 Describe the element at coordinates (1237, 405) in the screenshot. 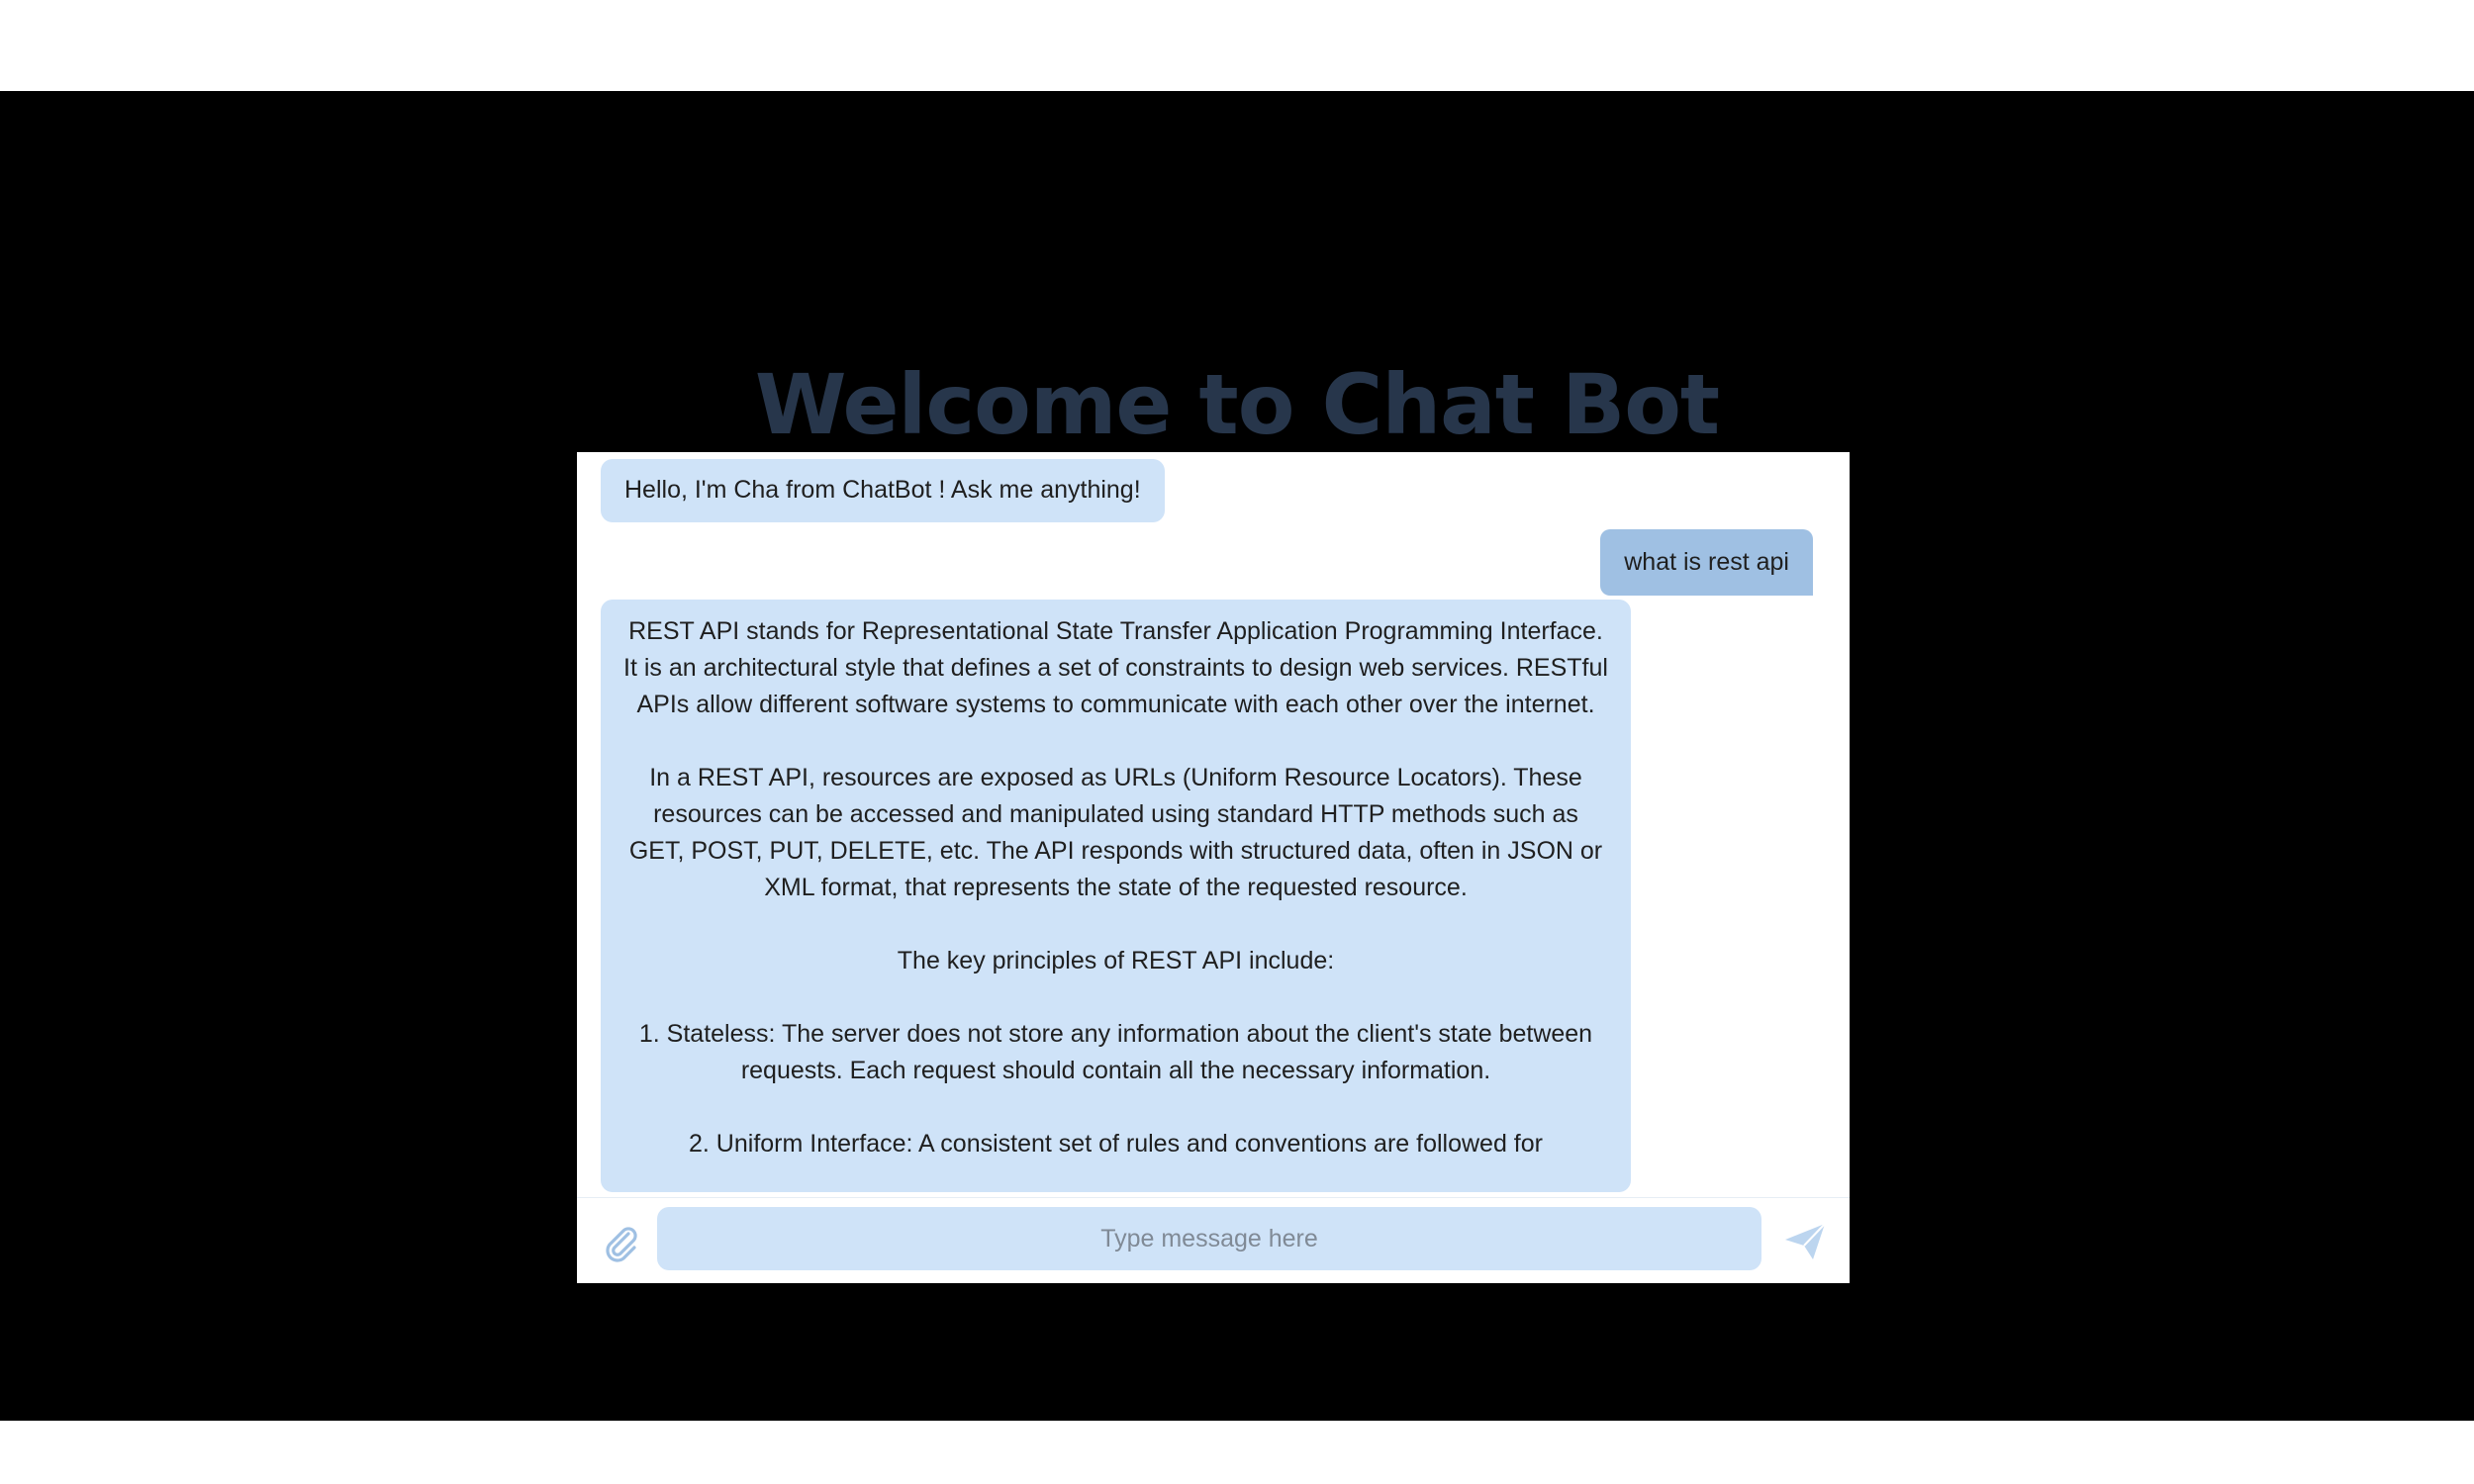

I see `page-title: Welcome to Chat Bot` at that location.